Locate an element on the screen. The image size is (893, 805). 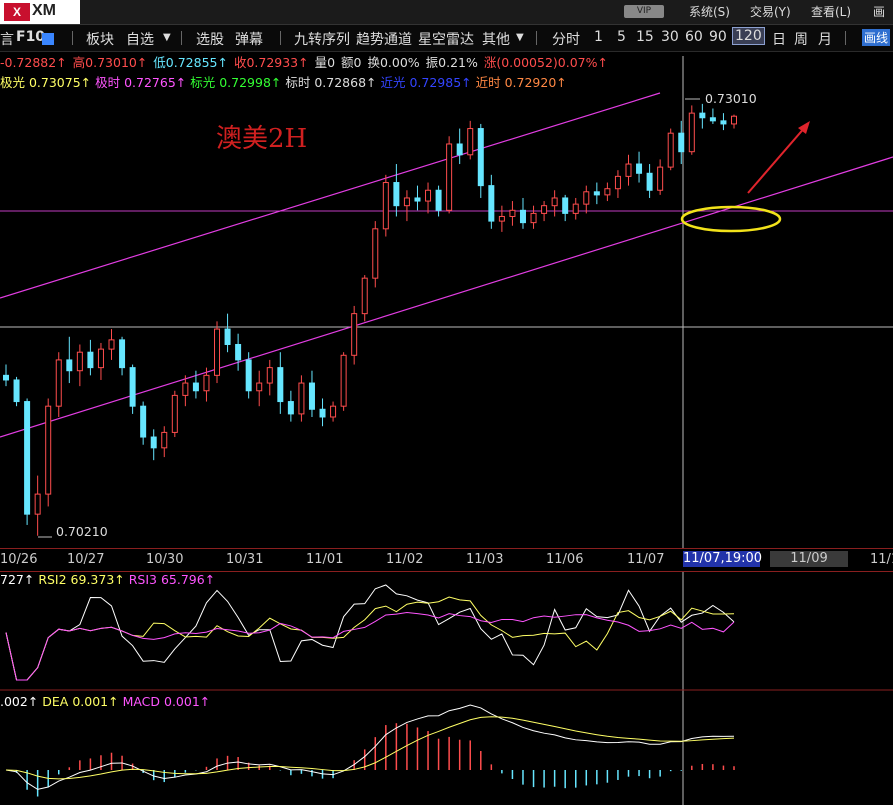
macd-legend: .002↑ DEA 0.001↑ MACD 0.001↑ is located at coordinates (105, 701).